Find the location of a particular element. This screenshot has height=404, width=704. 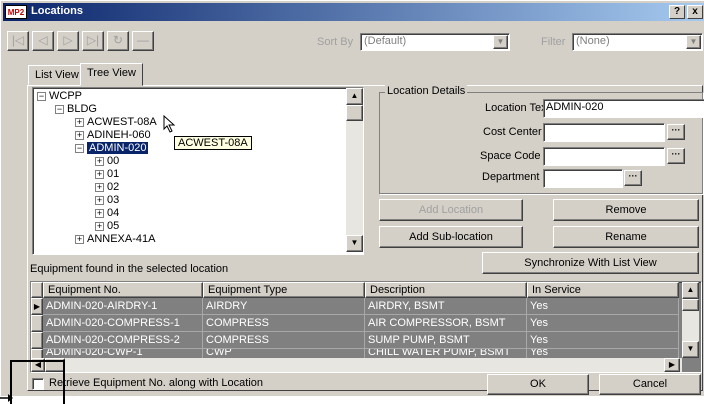

tab-list-view: List View is located at coordinates (57, 75).